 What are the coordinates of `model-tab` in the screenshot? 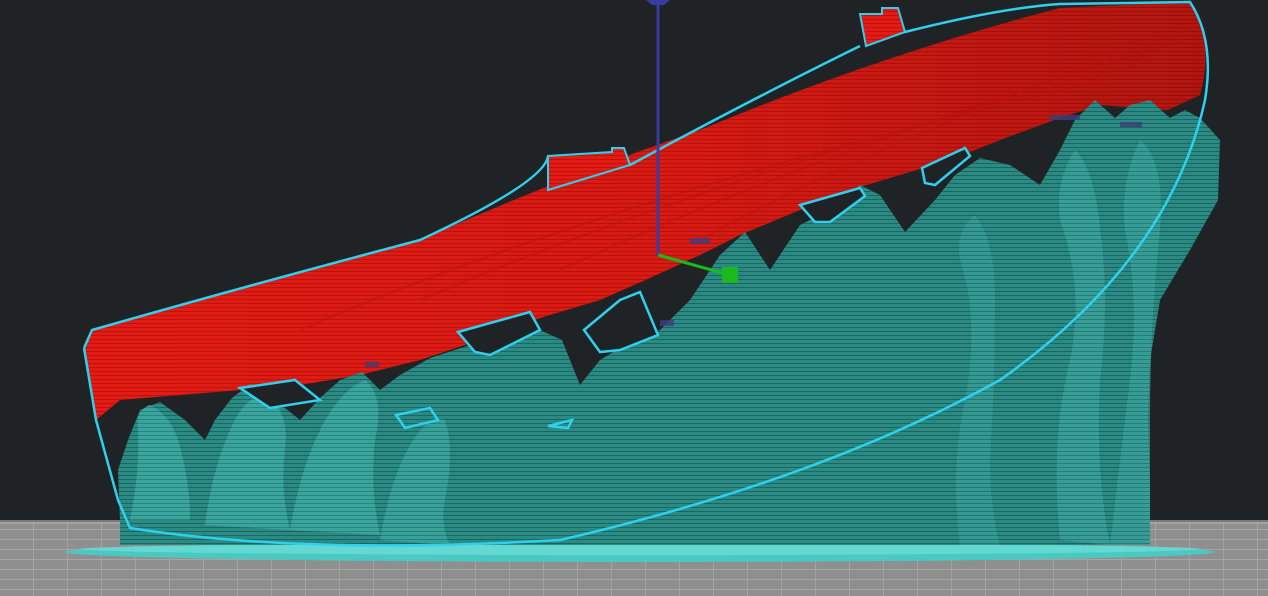 It's located at (882, 27).